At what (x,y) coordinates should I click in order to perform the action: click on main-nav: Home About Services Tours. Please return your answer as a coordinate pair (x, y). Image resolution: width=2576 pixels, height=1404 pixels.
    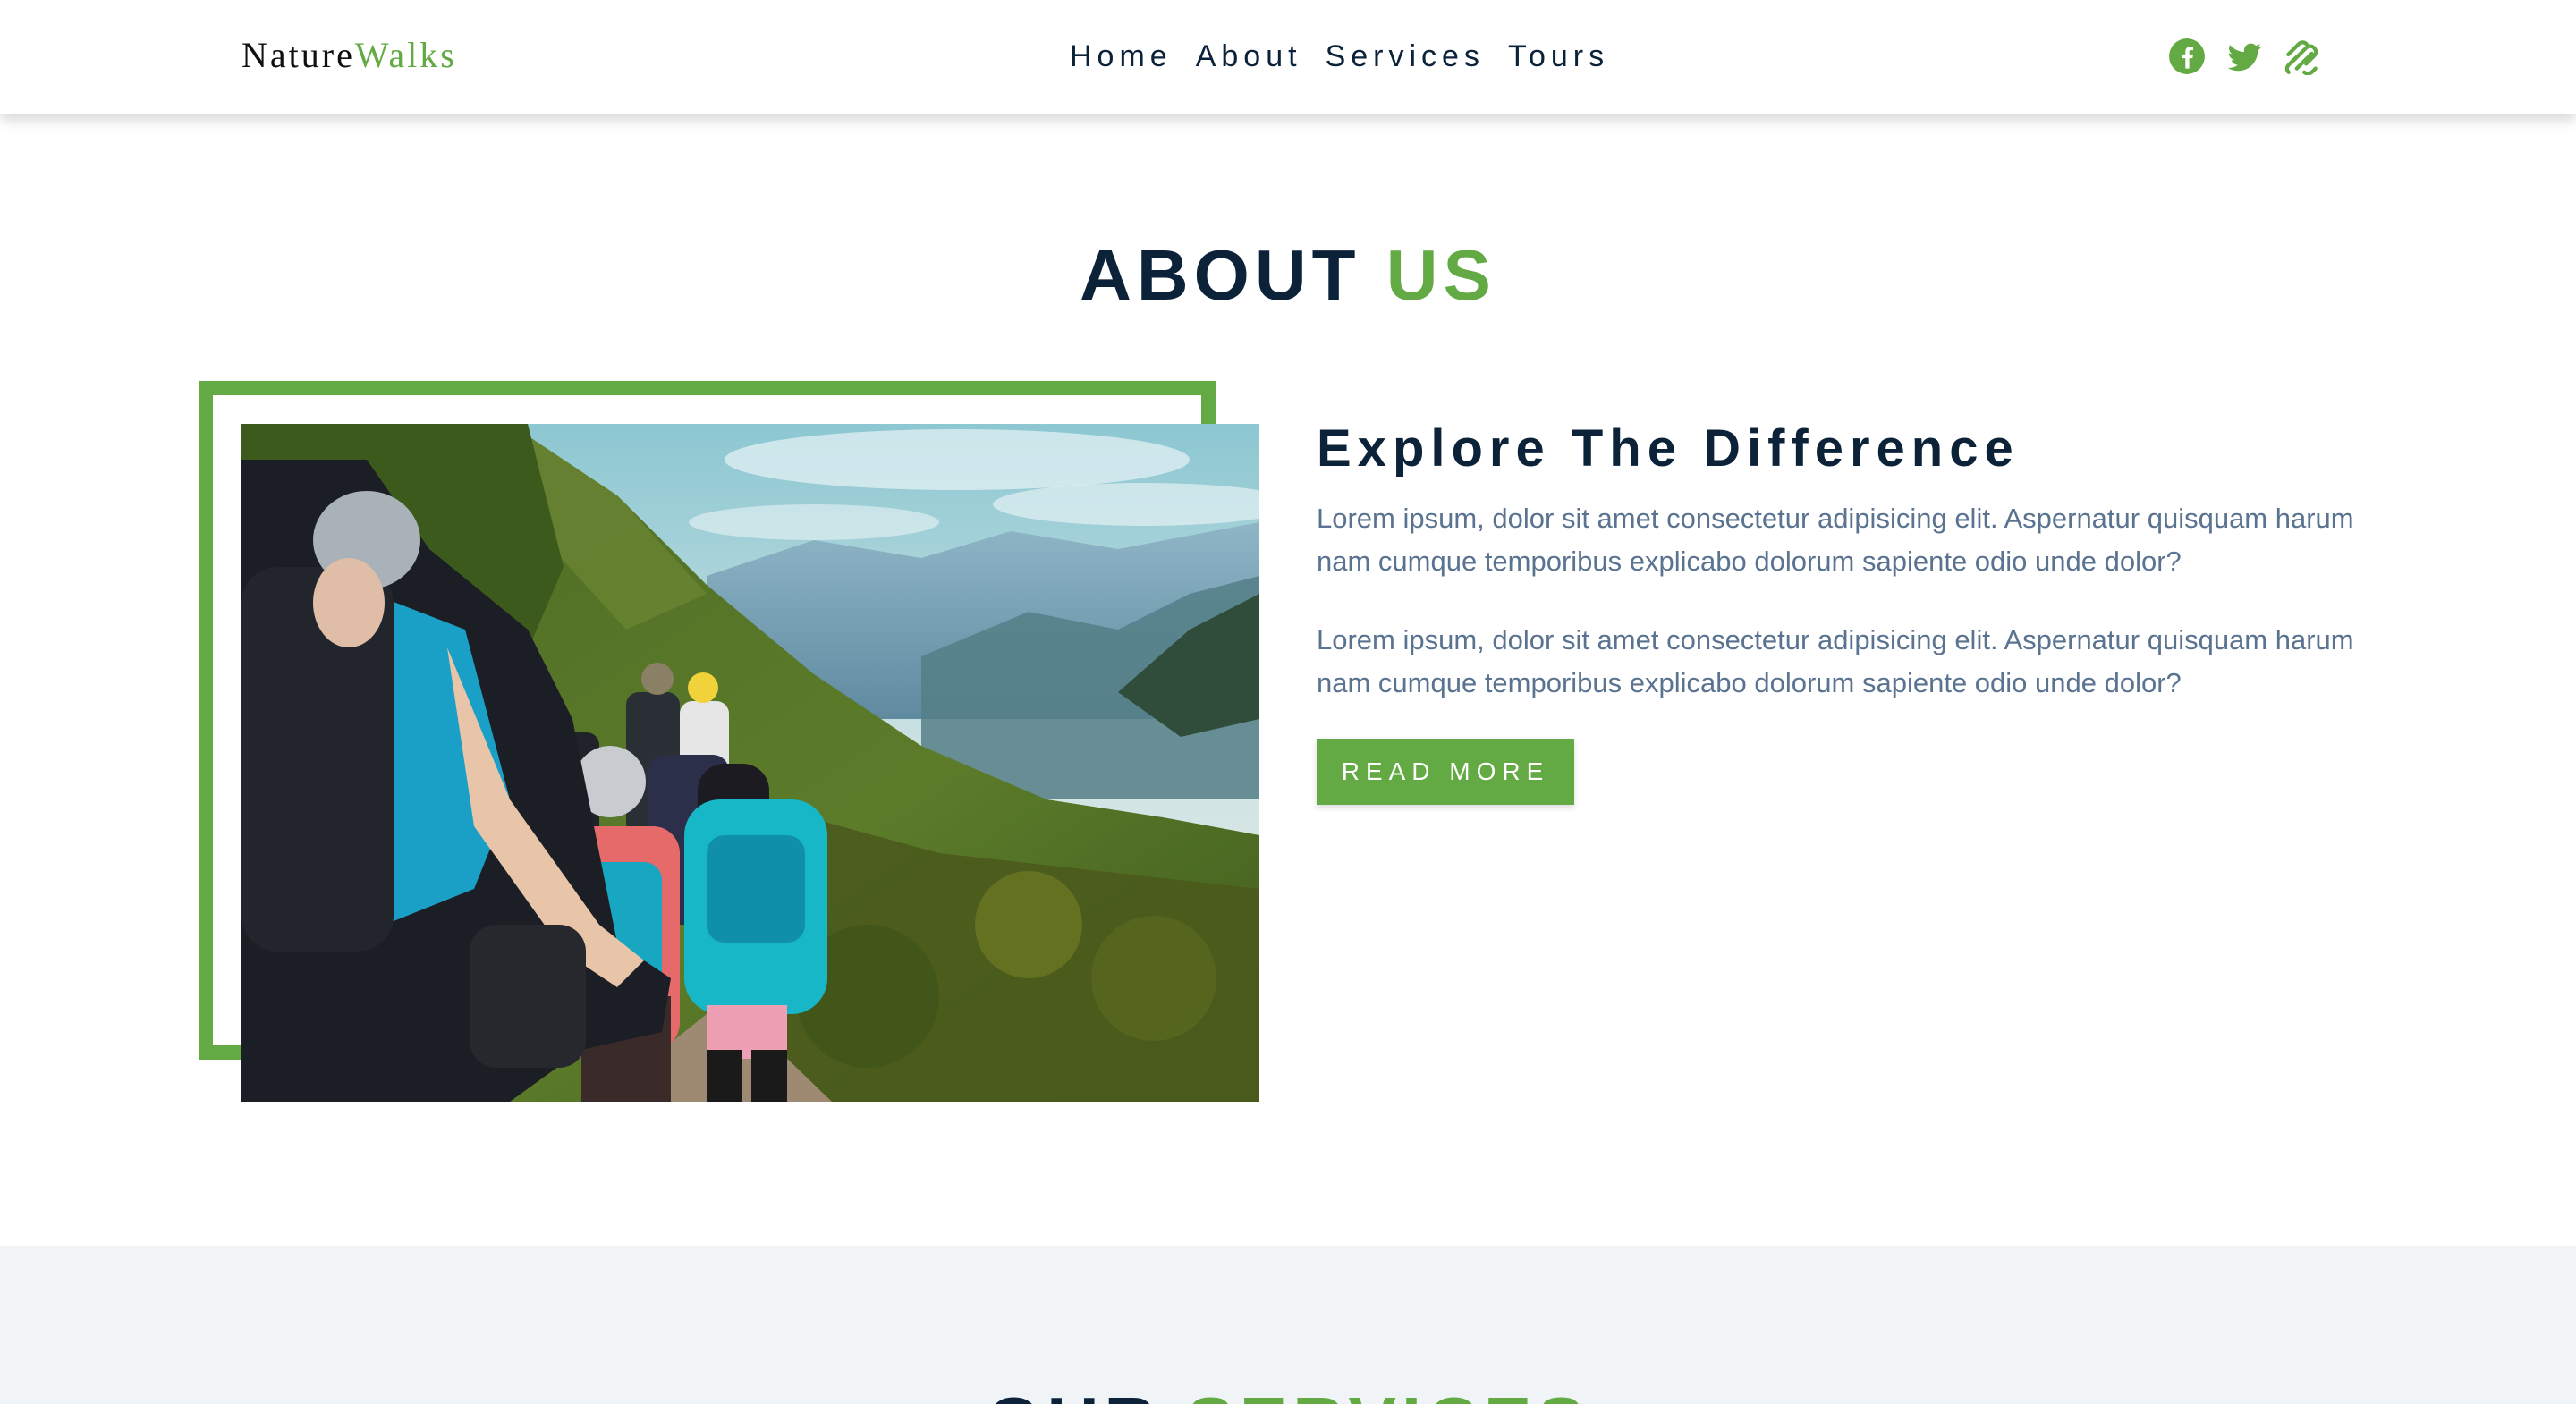
    Looking at the image, I should click on (1339, 57).